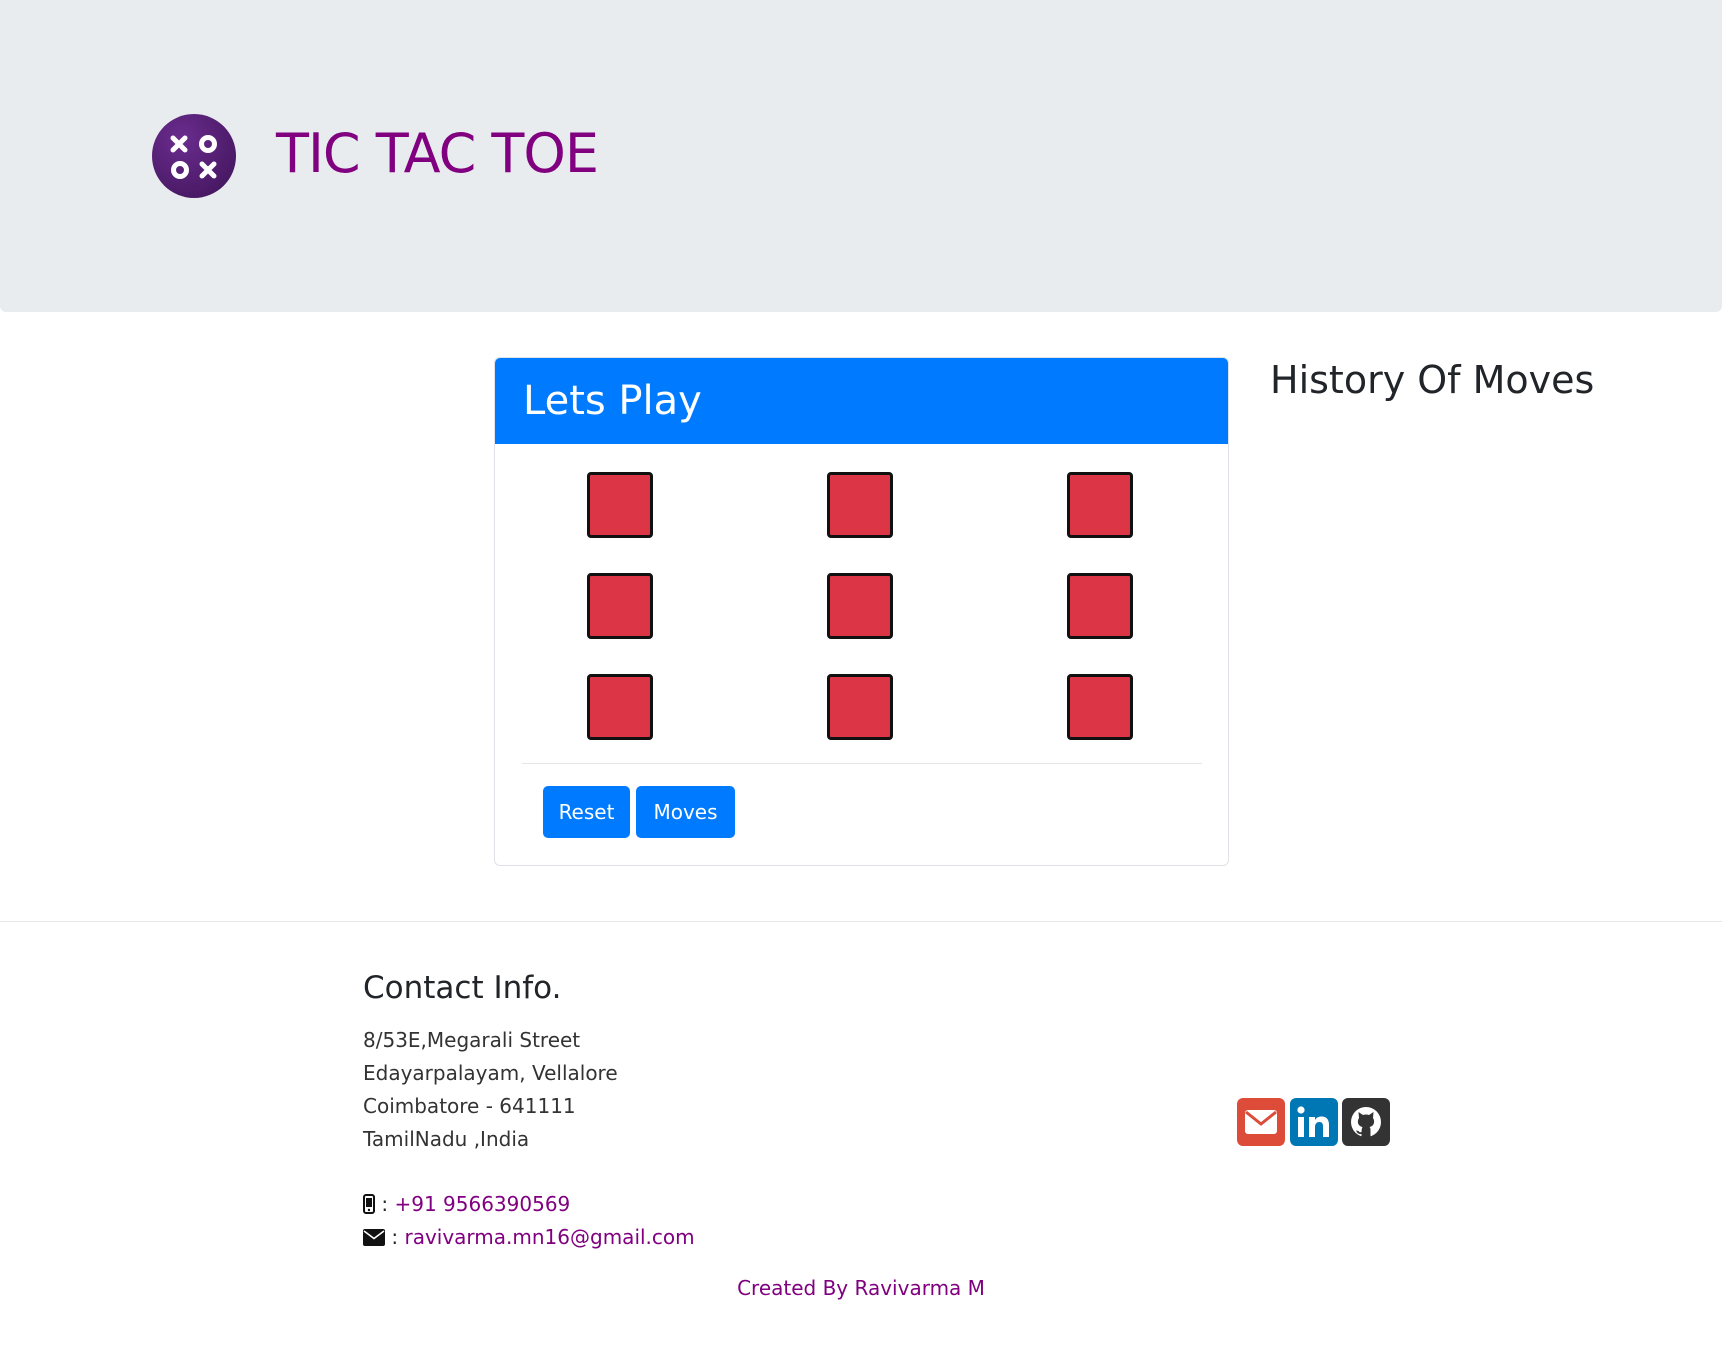 Image resolution: width=1722 pixels, height=1353 pixels. I want to click on github-icon, so click(1366, 1122).